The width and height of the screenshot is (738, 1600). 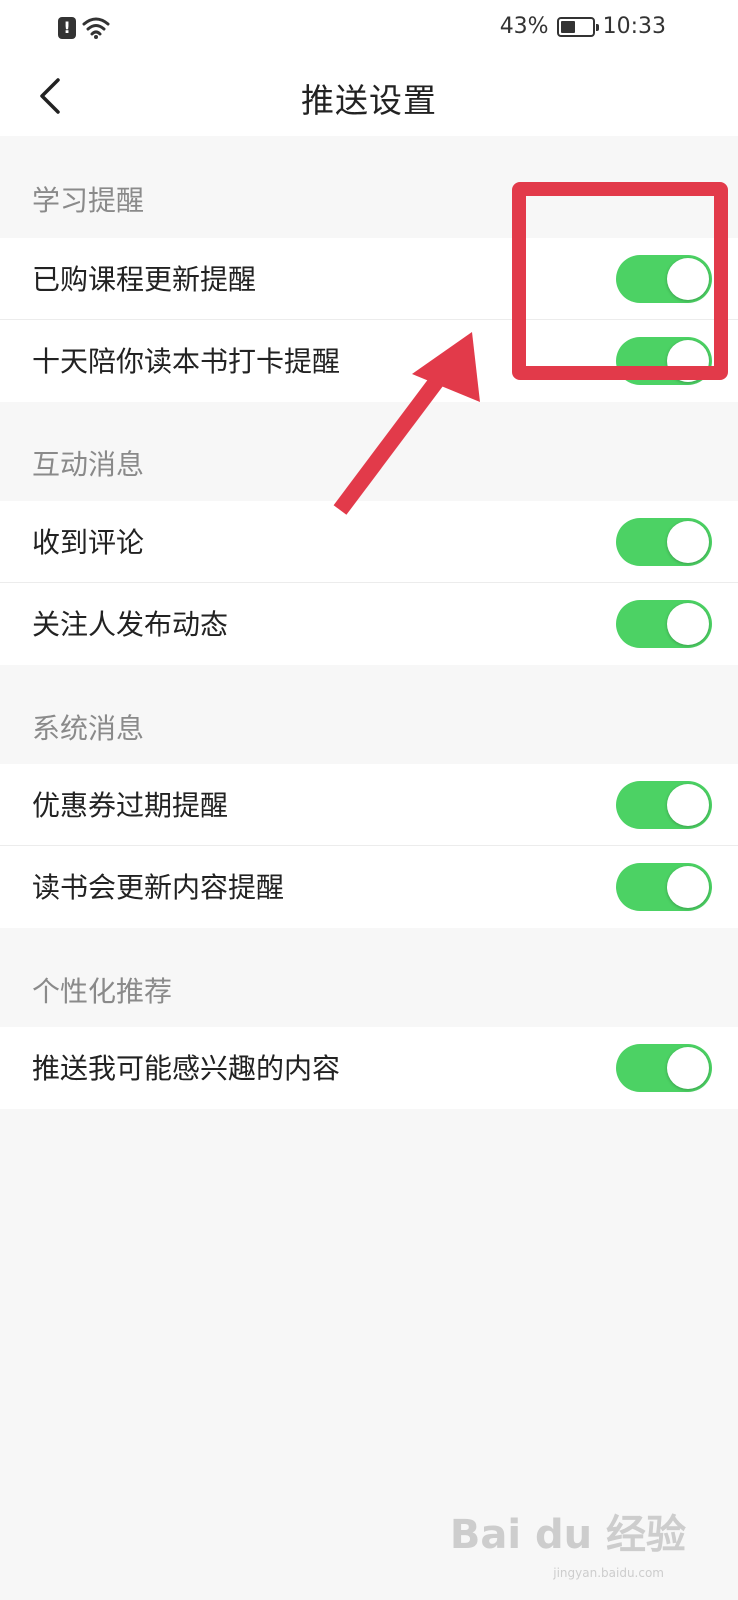 What do you see at coordinates (369, 624) in the screenshot?
I see `setting-row-followed-updates: 关注人发布动态` at bounding box center [369, 624].